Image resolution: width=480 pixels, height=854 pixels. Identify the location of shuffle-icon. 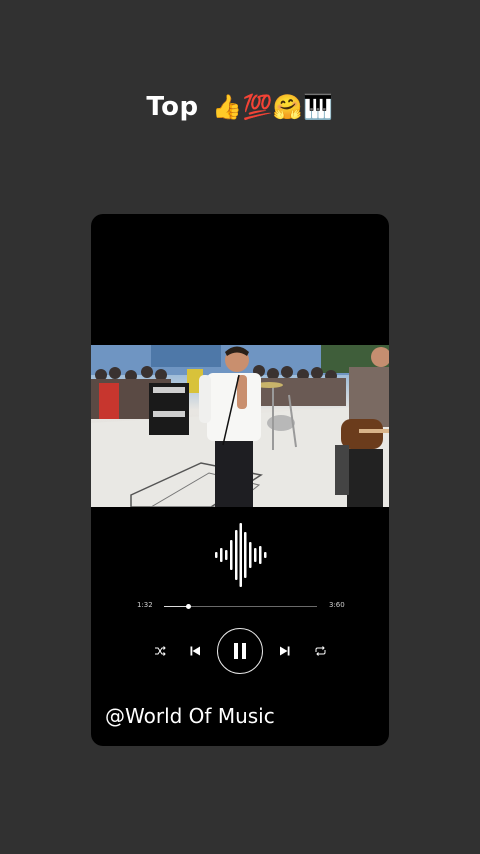
(160, 651).